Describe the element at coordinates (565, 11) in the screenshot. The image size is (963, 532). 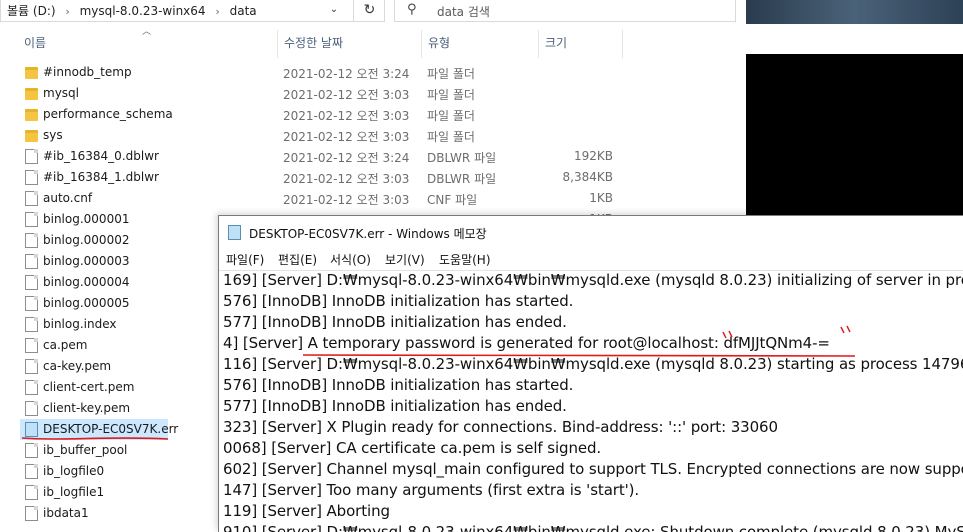
I see `search-input: ⚲ data 검색` at that location.